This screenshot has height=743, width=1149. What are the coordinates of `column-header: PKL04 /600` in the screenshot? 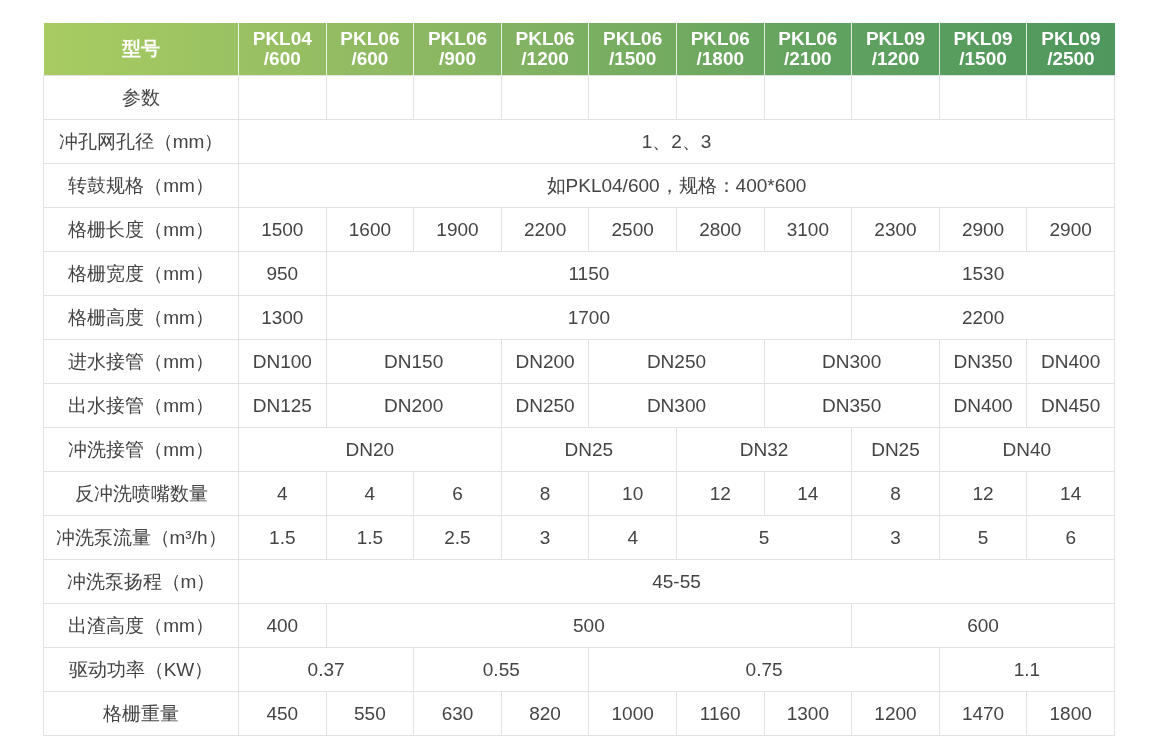 It's located at (282, 49).